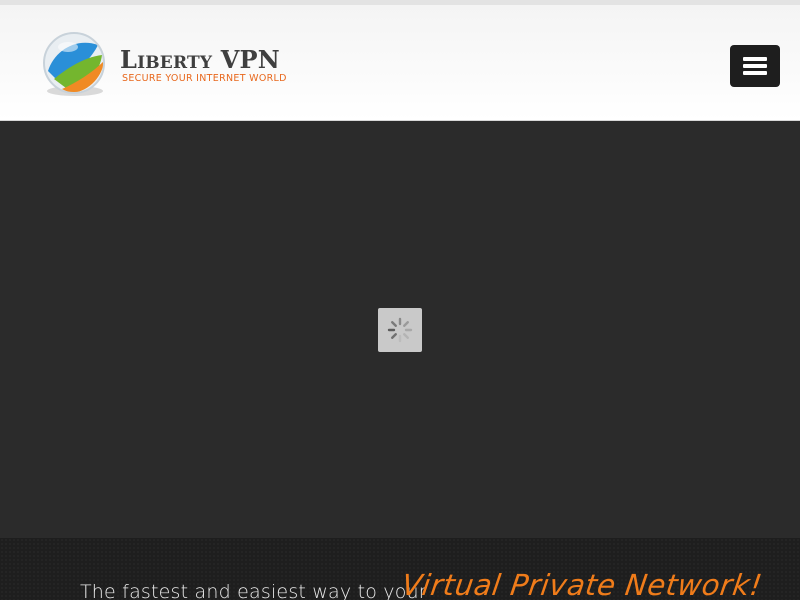  Describe the element at coordinates (200, 59) in the screenshot. I see `brand-name: Liberty VPN` at that location.